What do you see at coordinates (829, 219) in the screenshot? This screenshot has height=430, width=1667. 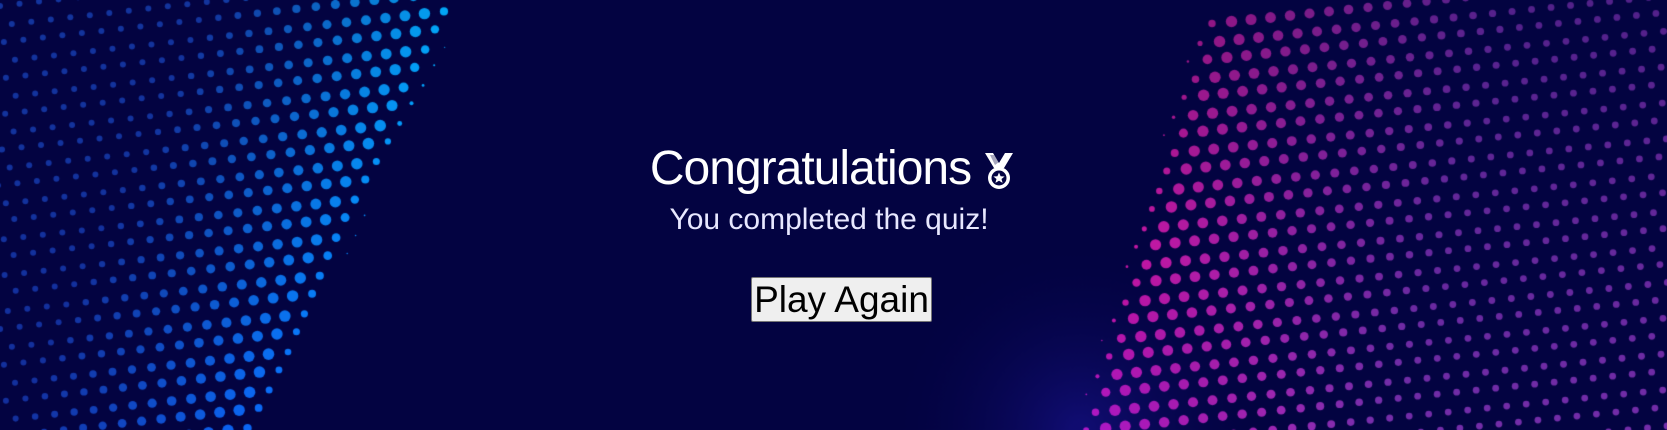 I see `completion-message: You completed the quiz!` at bounding box center [829, 219].